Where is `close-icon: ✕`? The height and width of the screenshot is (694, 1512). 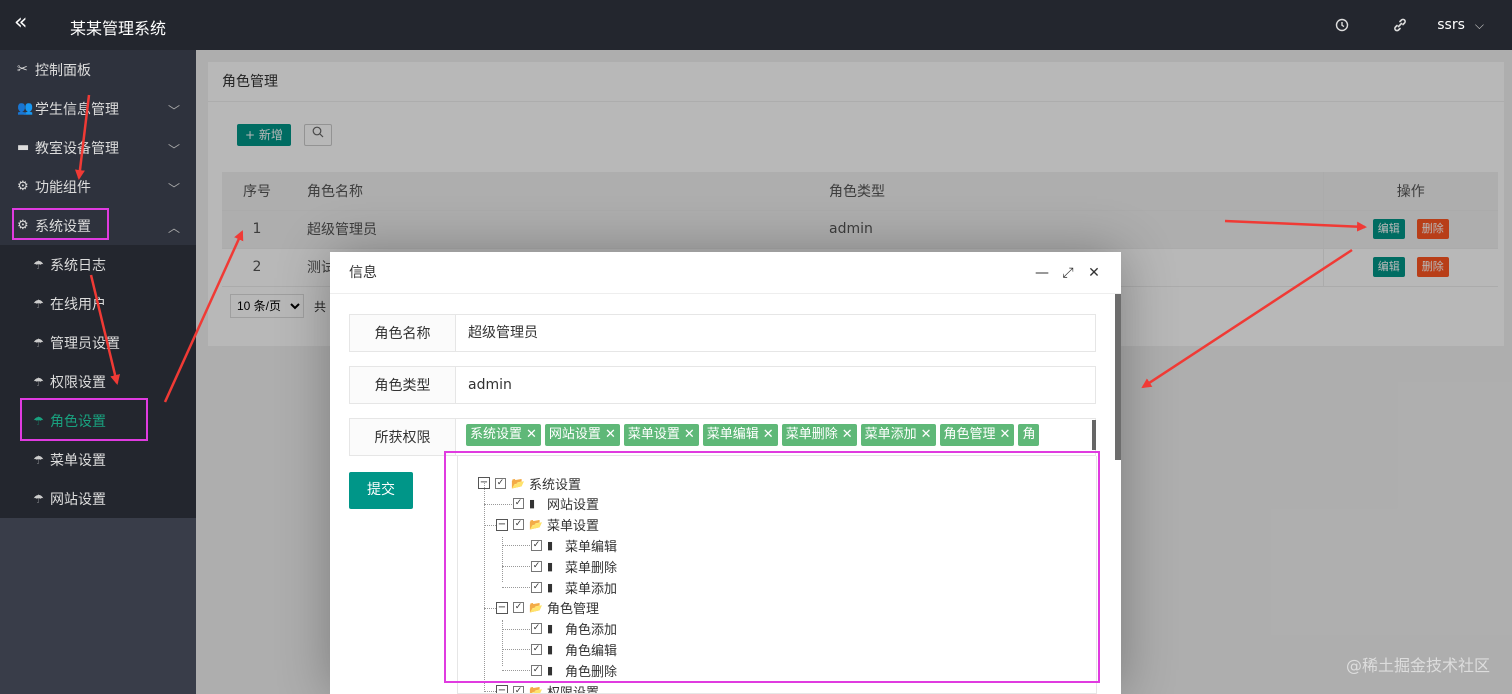 close-icon: ✕ is located at coordinates (1094, 273).